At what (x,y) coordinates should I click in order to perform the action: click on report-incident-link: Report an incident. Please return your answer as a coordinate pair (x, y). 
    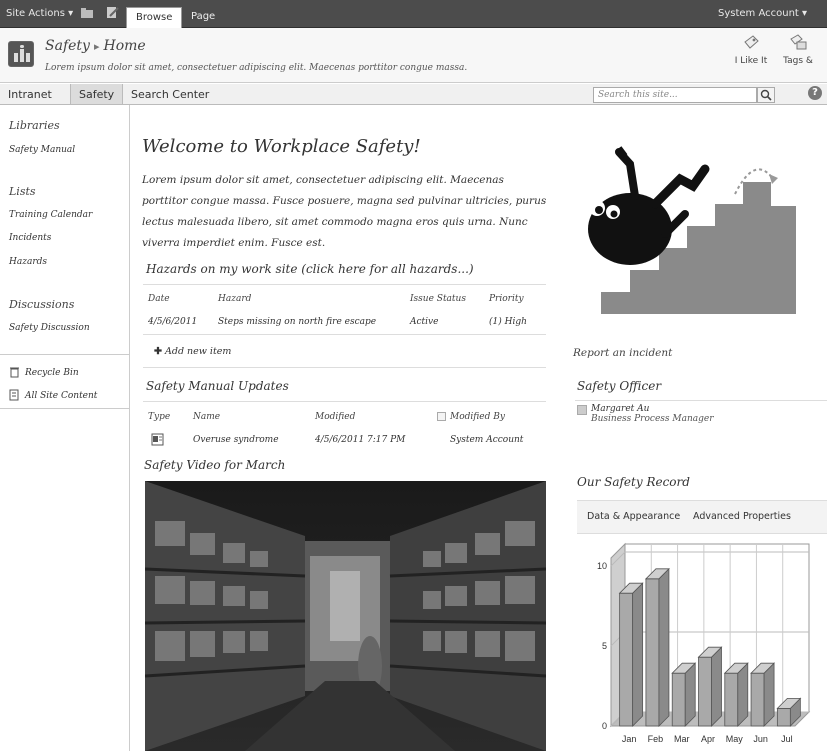
    Looking at the image, I should click on (622, 353).